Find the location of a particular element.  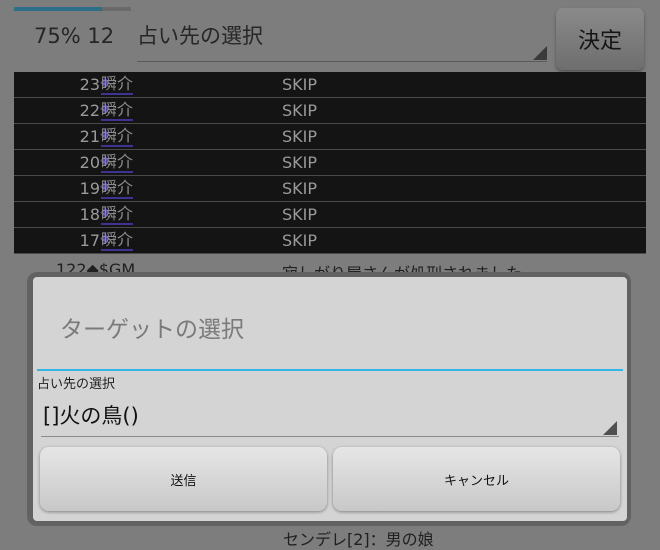

cancel-button: キャンセル is located at coordinates (476, 479).